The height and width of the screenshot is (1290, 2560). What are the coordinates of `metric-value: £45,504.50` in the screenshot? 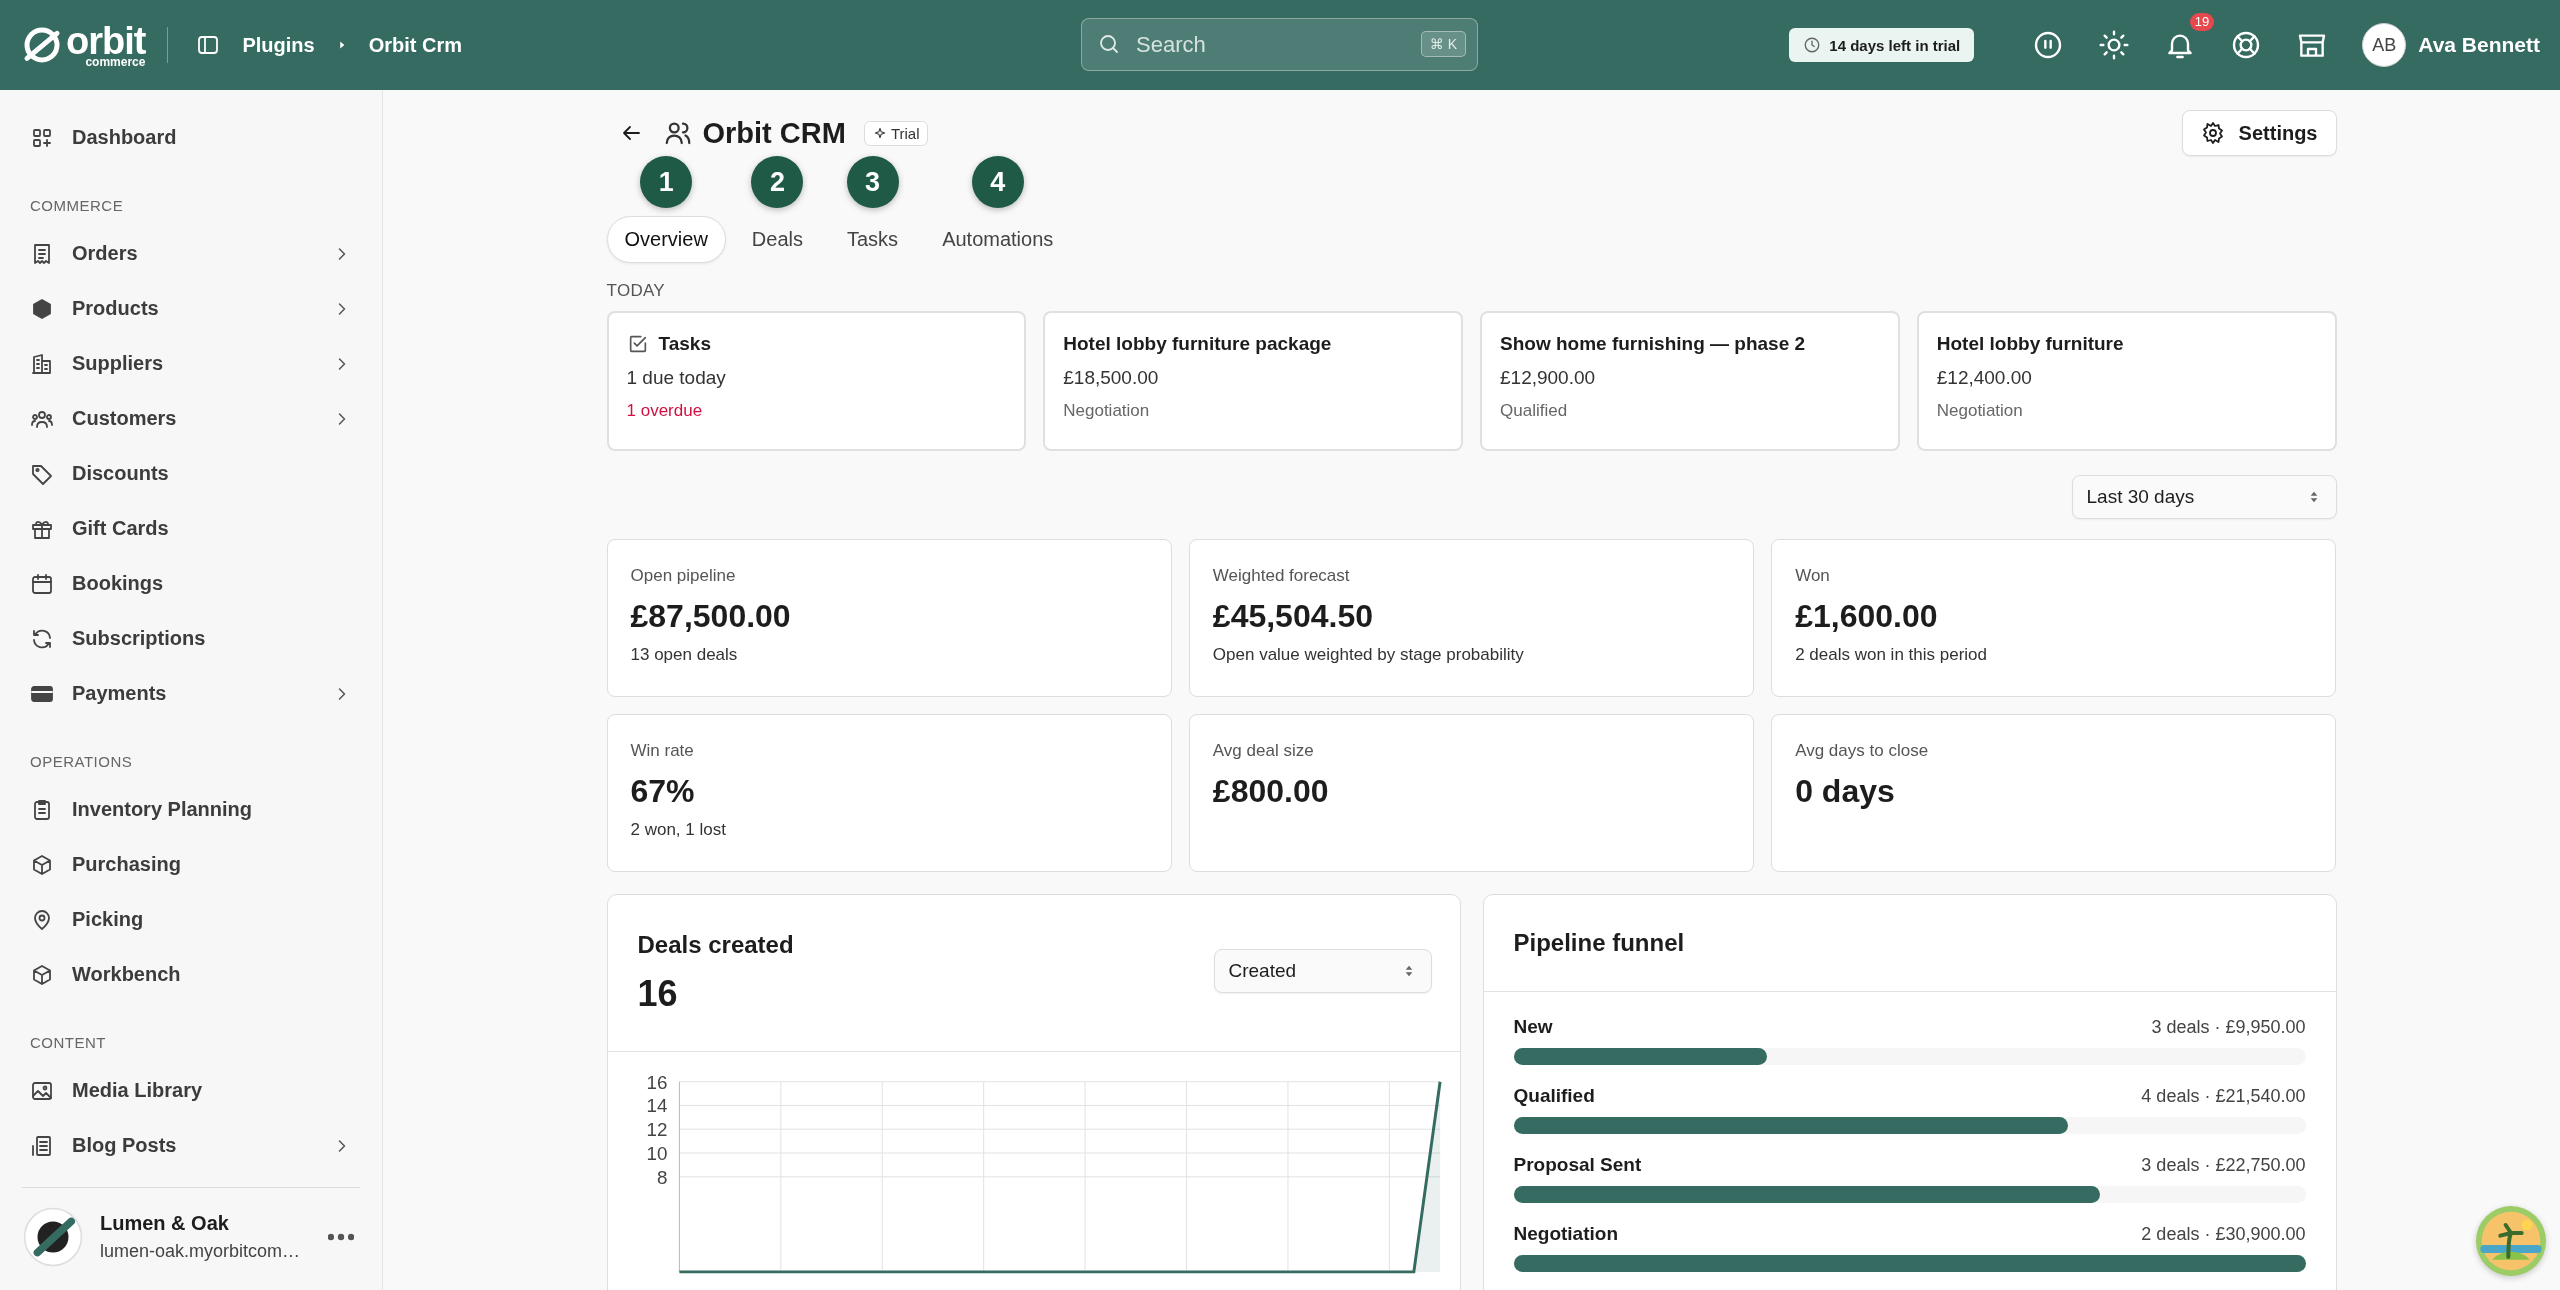 It's located at (1293, 616).